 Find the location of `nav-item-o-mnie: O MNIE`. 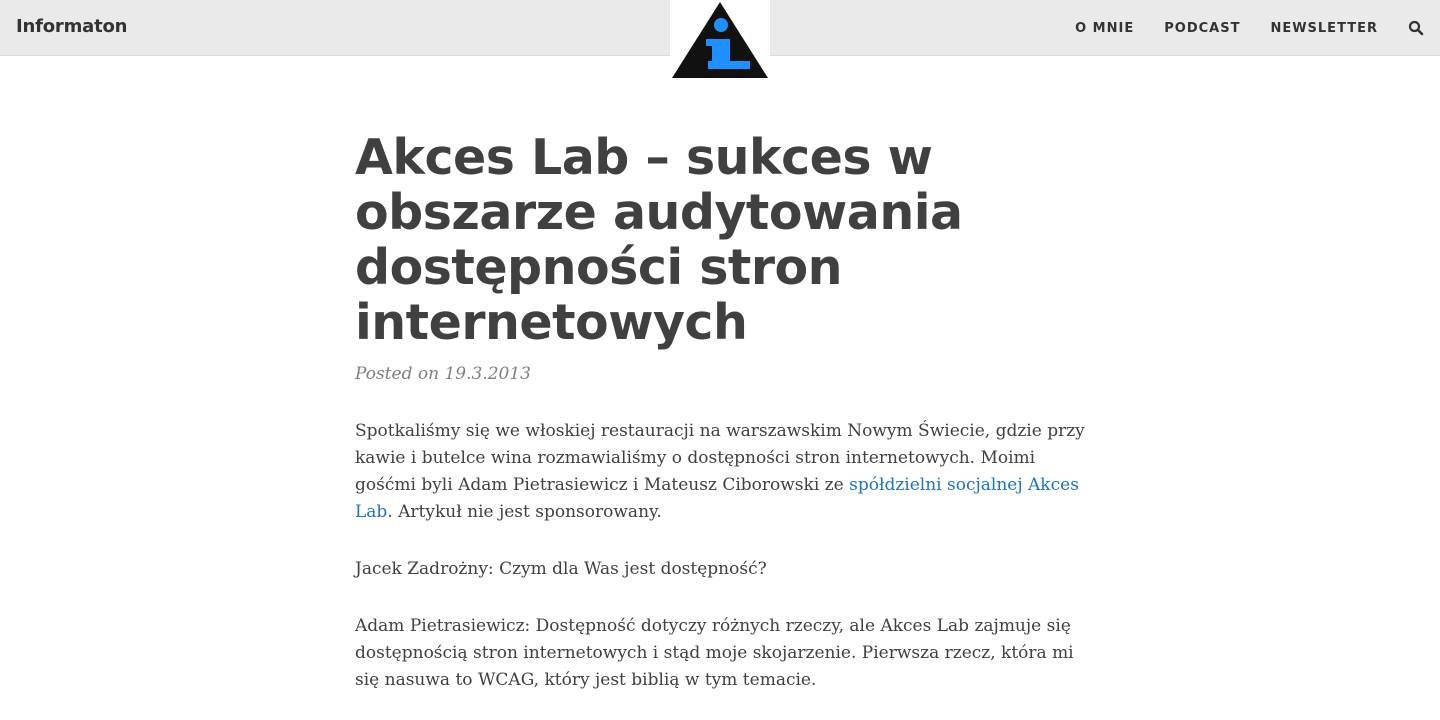

nav-item-o-mnie: O MNIE is located at coordinates (1104, 28).